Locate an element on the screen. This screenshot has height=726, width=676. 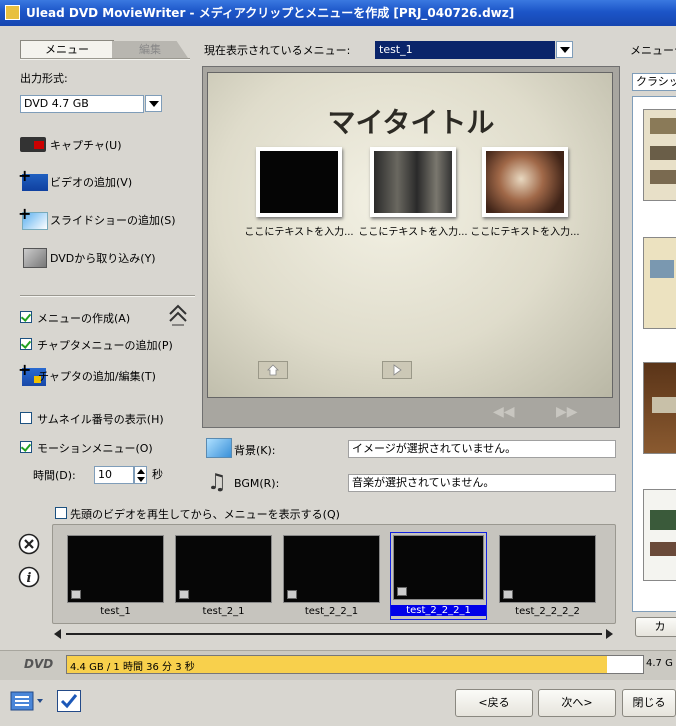
disc-usage-text: 4.4 GB / 1 時間 36 分 3 秒 is located at coordinates (132, 667).